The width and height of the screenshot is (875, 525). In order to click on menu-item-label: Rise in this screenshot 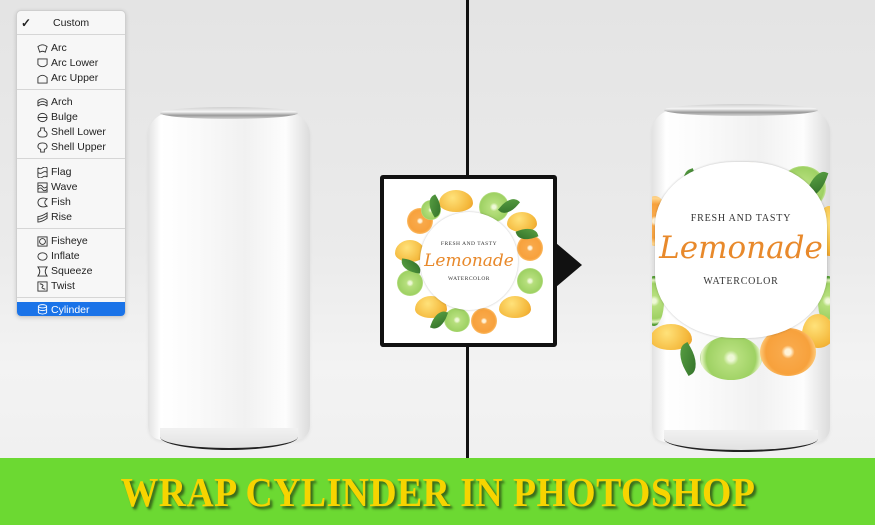, I will do `click(62, 217)`.